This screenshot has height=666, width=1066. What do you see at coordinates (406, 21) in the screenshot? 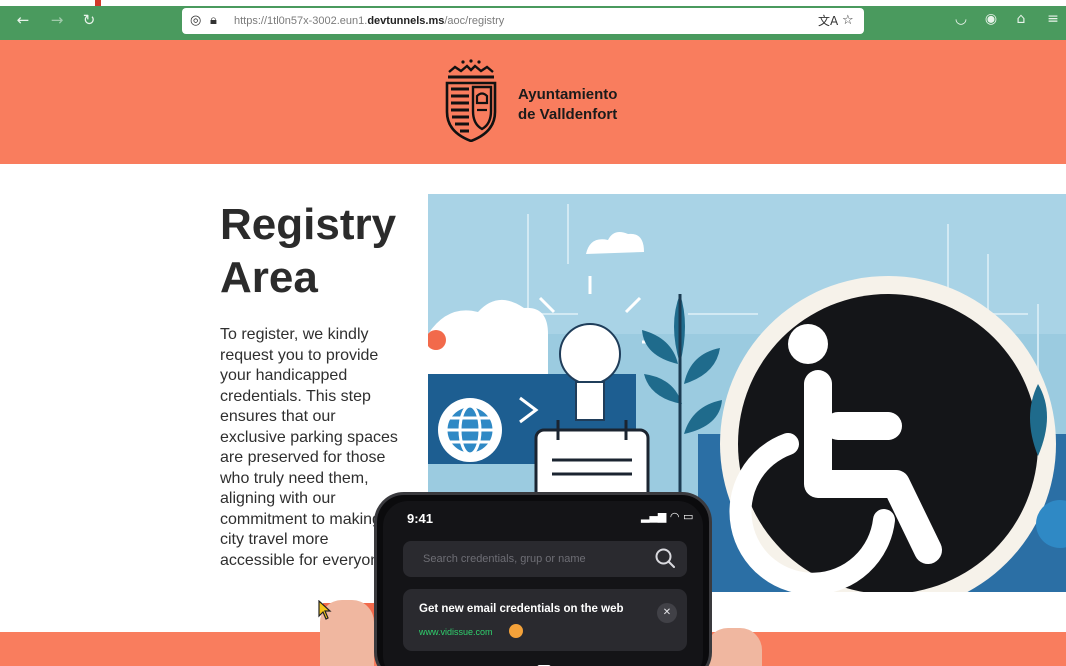
I see `url-domain: devtunnels.ms` at bounding box center [406, 21].